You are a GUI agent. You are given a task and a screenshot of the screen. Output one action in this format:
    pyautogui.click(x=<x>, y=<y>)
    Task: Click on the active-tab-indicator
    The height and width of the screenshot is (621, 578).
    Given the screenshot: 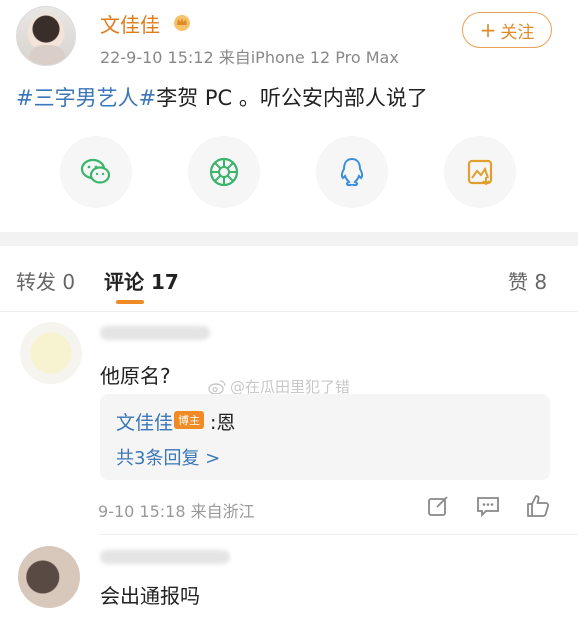 What is the action you would take?
    pyautogui.click(x=130, y=302)
    